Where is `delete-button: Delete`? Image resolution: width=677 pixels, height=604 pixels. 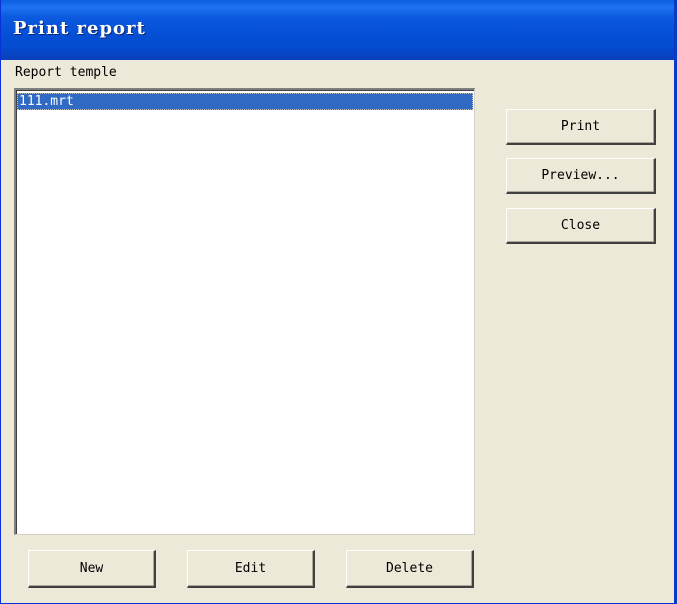
delete-button: Delete is located at coordinates (410, 569).